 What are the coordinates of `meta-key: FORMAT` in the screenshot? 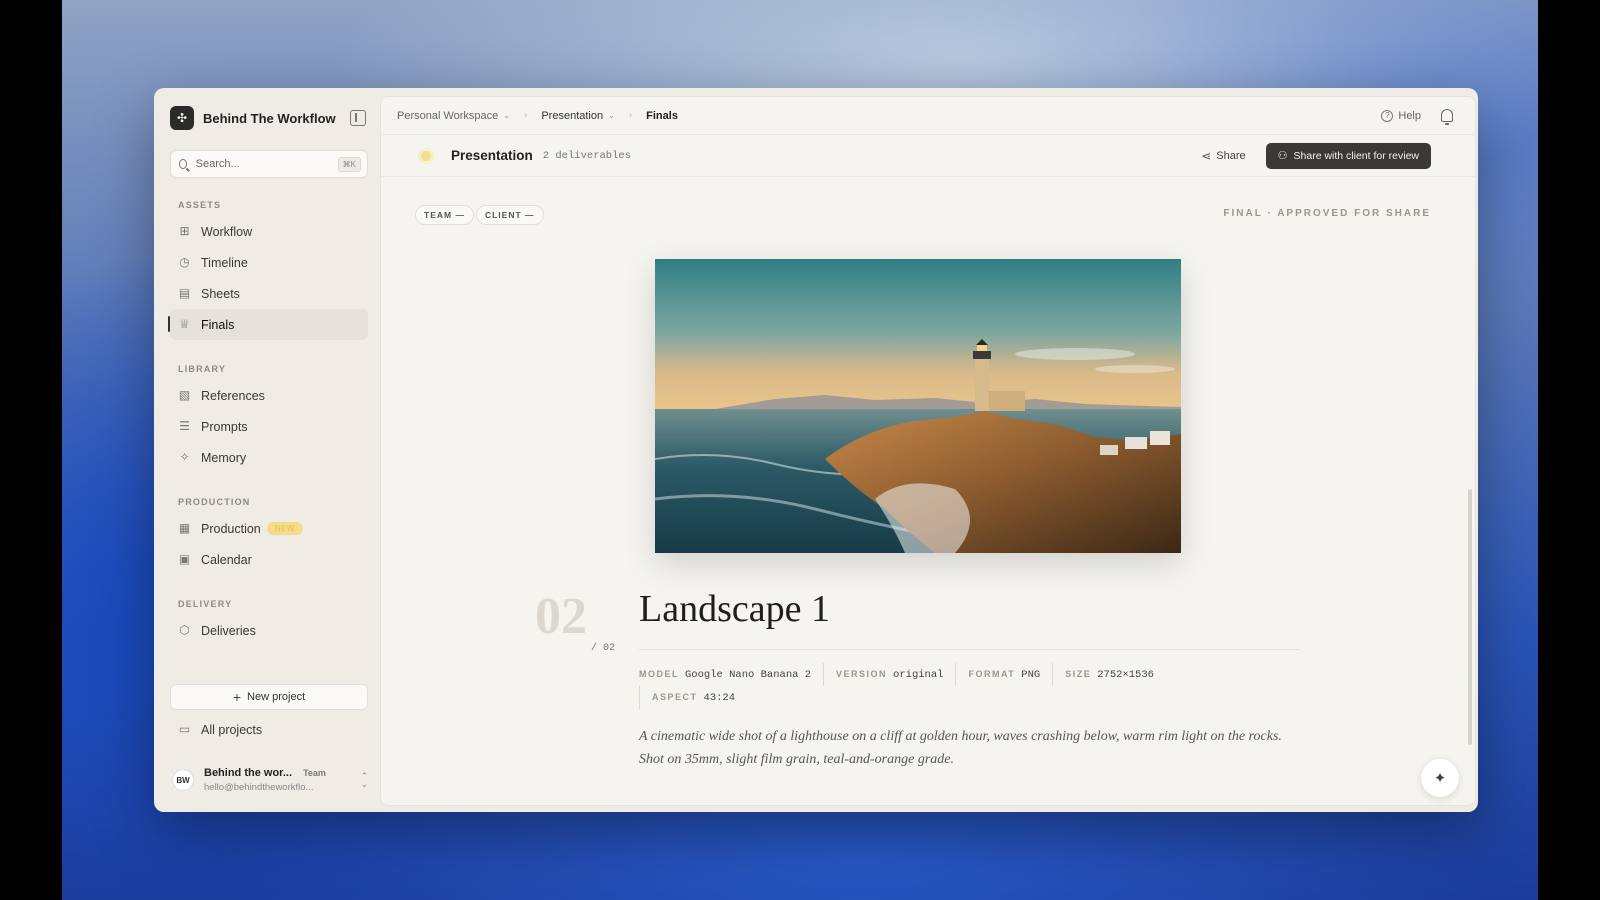 It's located at (992, 674).